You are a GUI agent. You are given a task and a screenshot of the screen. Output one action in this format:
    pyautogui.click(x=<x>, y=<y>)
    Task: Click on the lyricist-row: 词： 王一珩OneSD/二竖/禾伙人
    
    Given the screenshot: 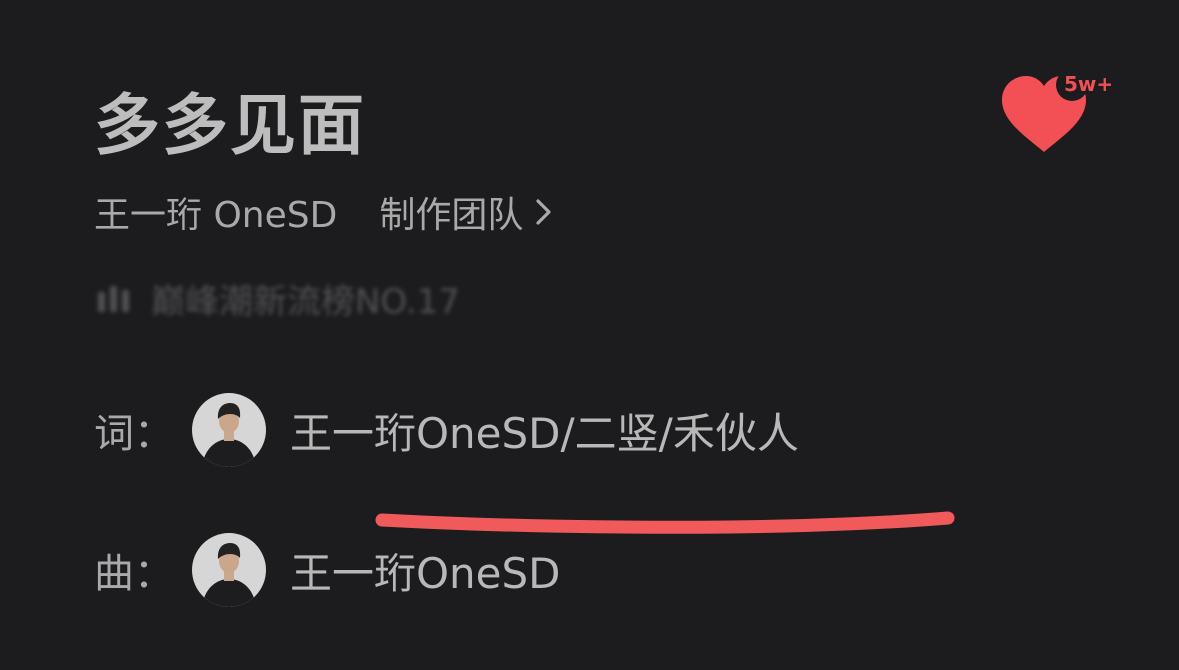 What is the action you would take?
    pyautogui.click(x=446, y=430)
    